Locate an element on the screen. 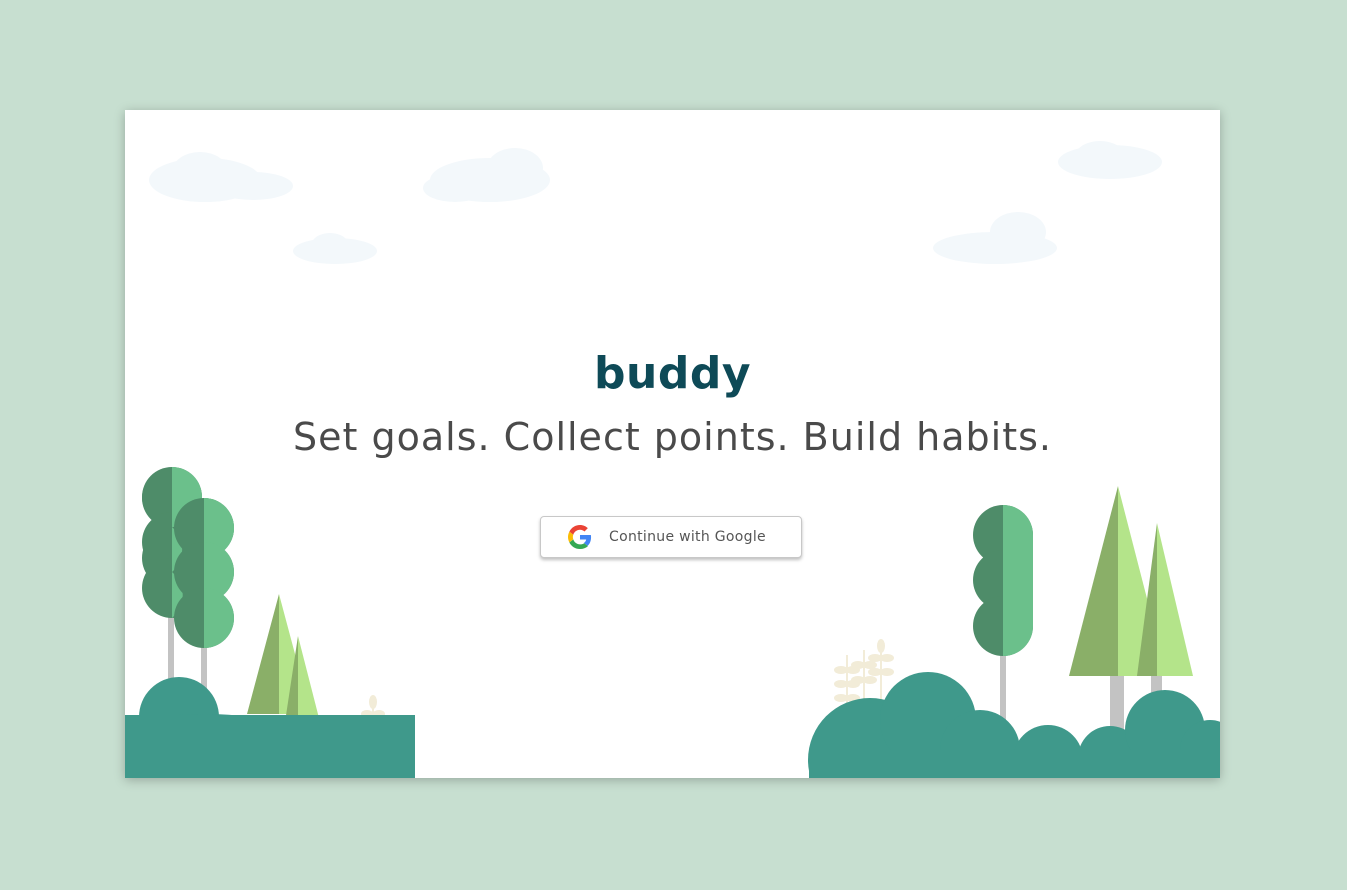 This screenshot has width=1347, height=890. tagline: Set goals. Collect points. Build habits. is located at coordinates (672, 437).